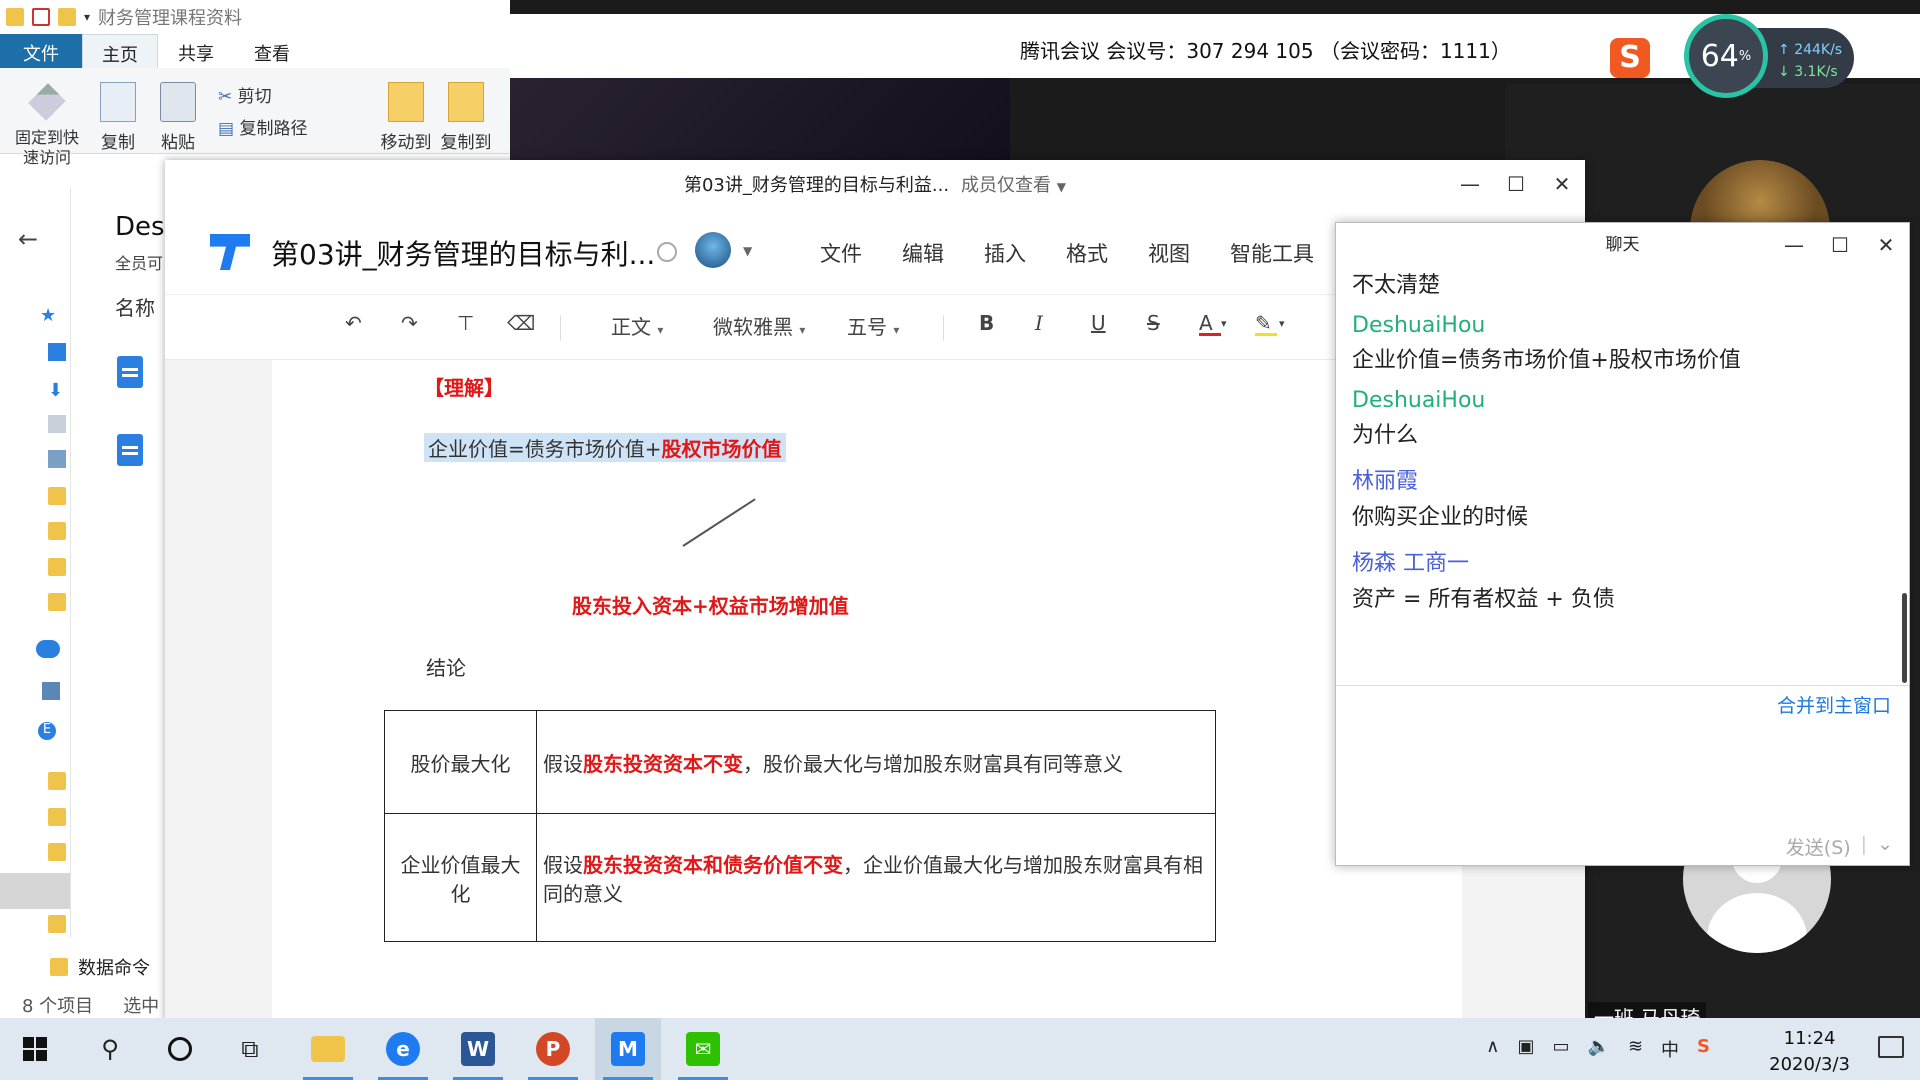 This screenshot has width=1920, height=1080. Describe the element at coordinates (876, 762) in the screenshot. I see `table-cell-text: 假设股东投资资本不变，股价最大化与增加股东财富具有同等意义` at that location.